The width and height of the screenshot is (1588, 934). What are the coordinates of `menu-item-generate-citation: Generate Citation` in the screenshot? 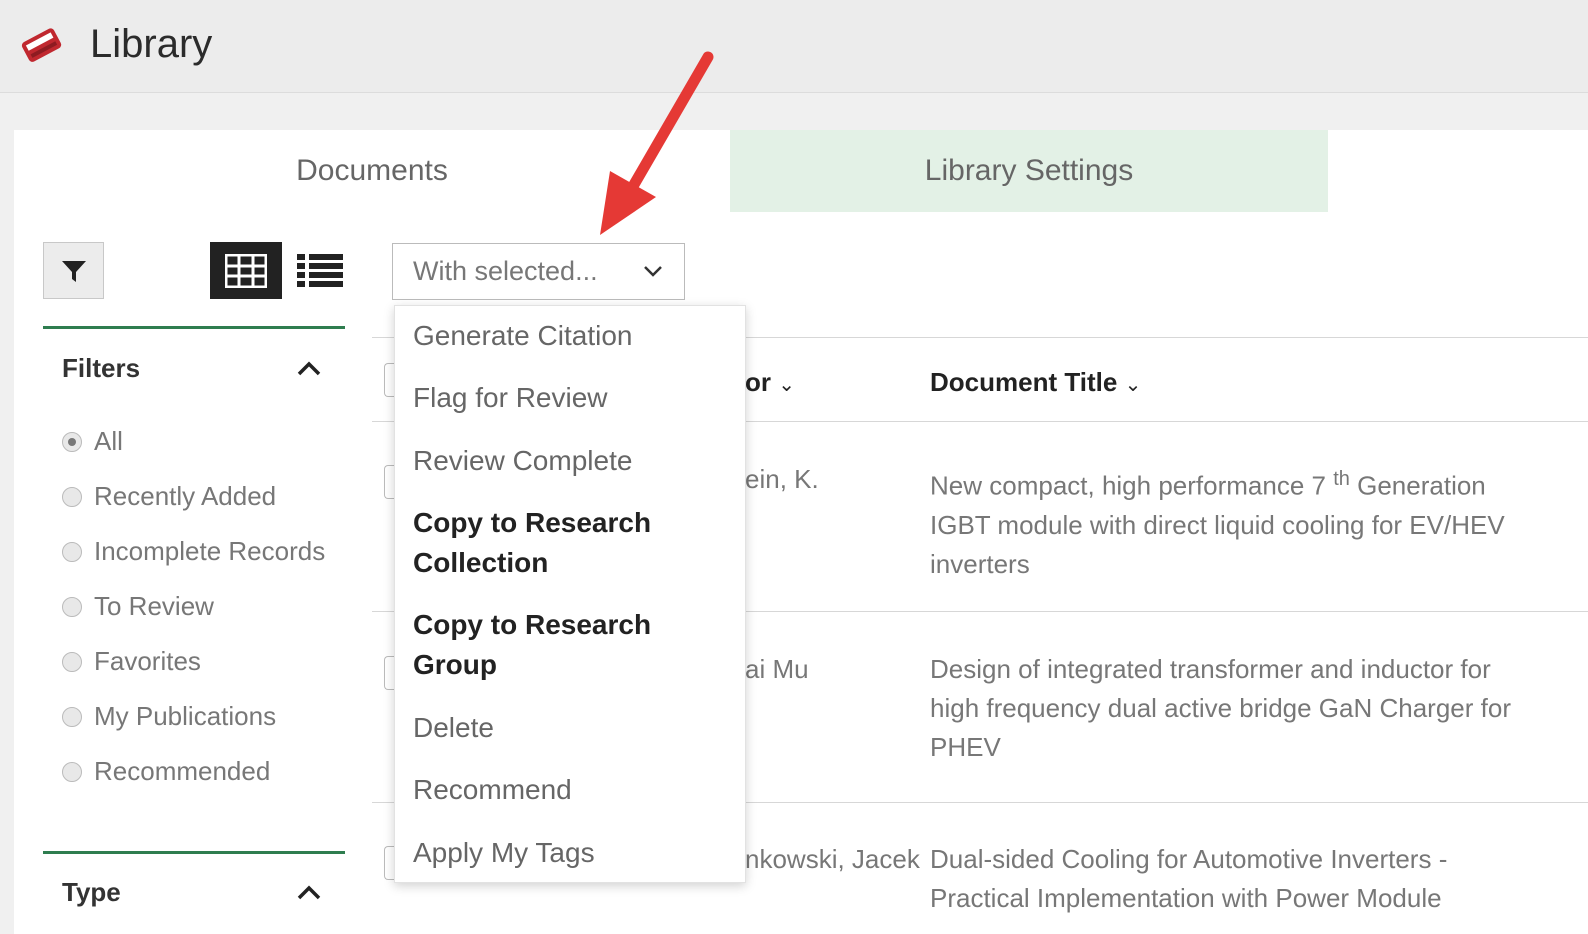 It's located at (573, 336).